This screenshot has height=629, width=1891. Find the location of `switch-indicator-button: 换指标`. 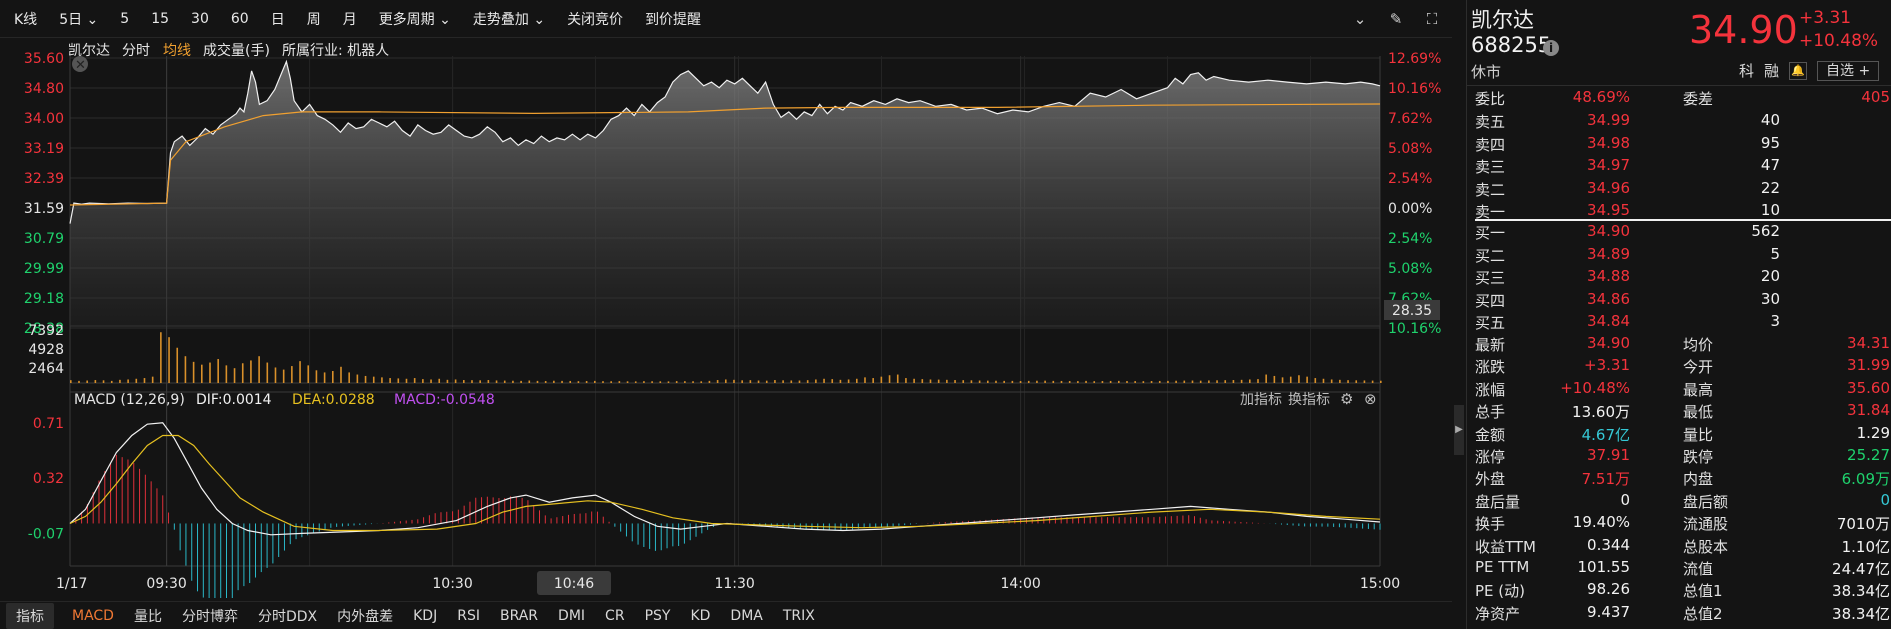

switch-indicator-button: 换指标 is located at coordinates (1309, 399).